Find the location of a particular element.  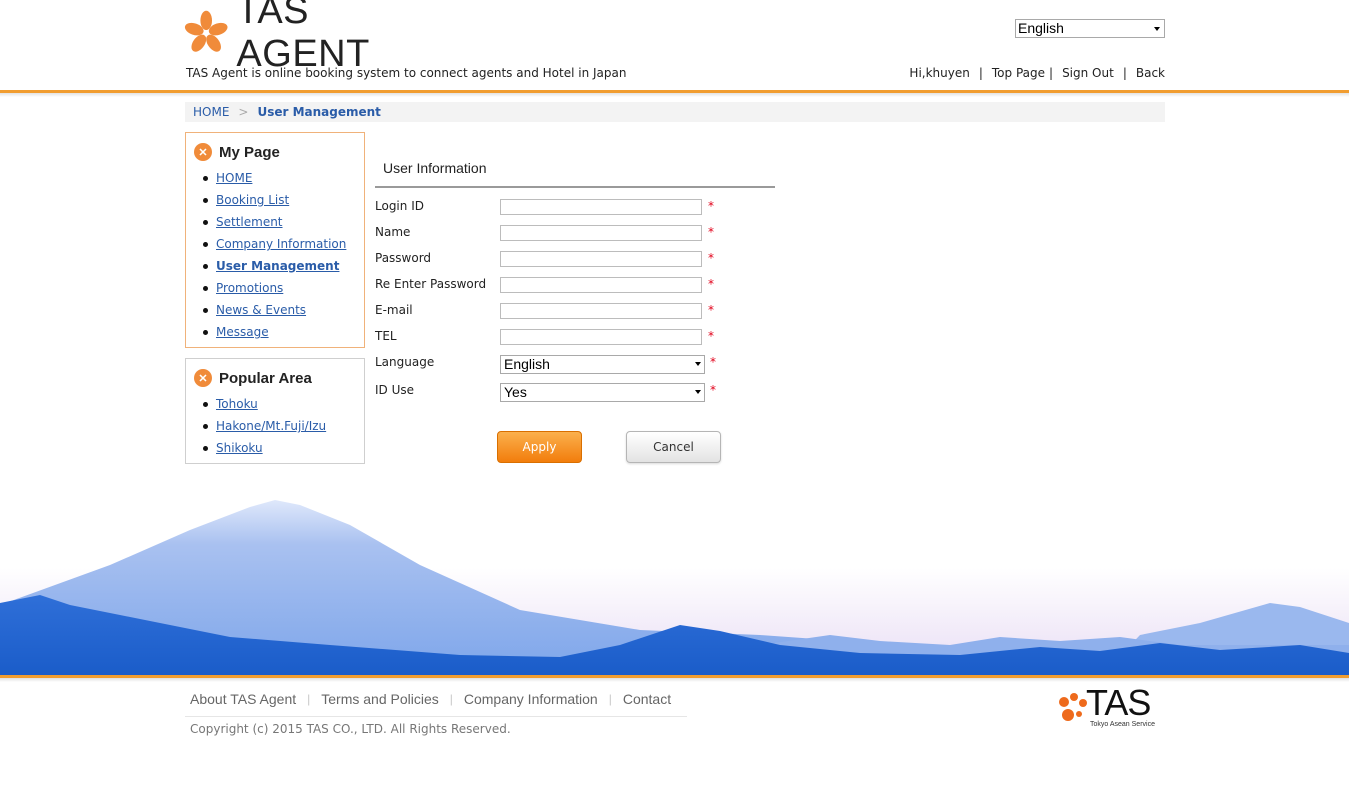

password-row: Password * is located at coordinates (575, 261).